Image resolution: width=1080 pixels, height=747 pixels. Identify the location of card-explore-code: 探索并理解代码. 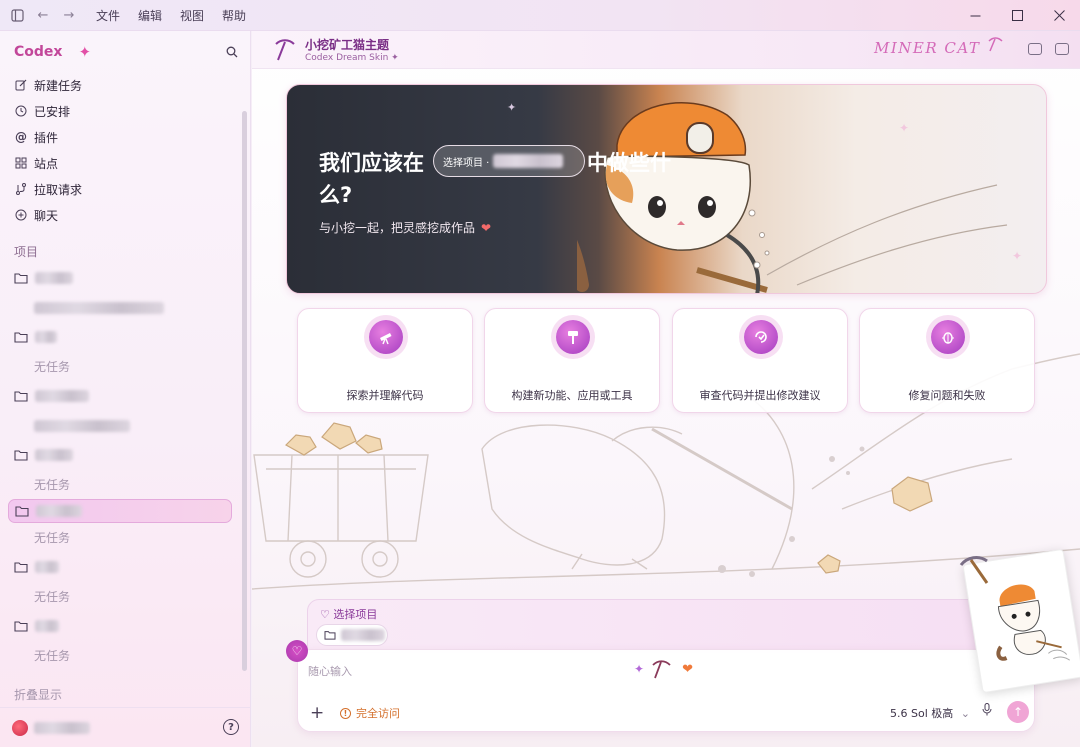
(385, 360).